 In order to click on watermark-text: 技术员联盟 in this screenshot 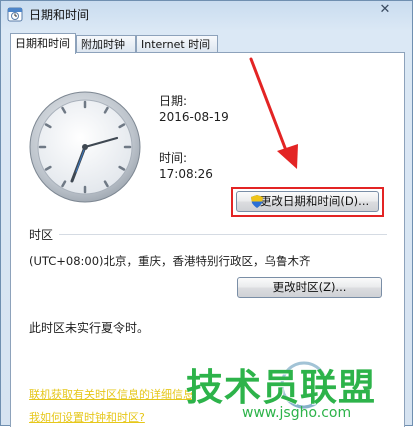, I will do `click(281, 387)`.